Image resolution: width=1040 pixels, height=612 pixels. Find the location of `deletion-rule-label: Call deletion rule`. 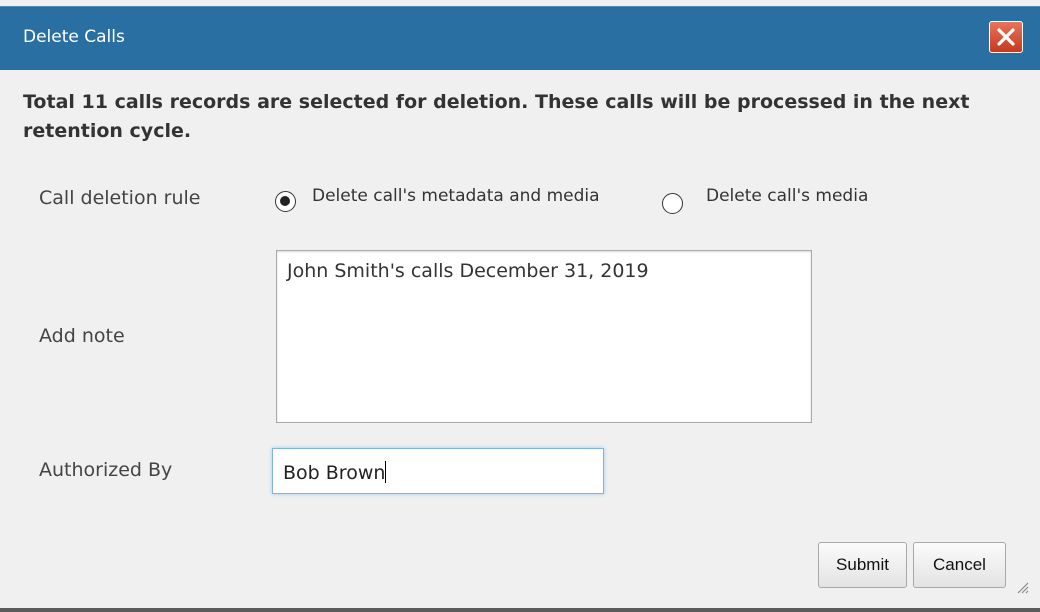

deletion-rule-label: Call deletion rule is located at coordinates (120, 198).